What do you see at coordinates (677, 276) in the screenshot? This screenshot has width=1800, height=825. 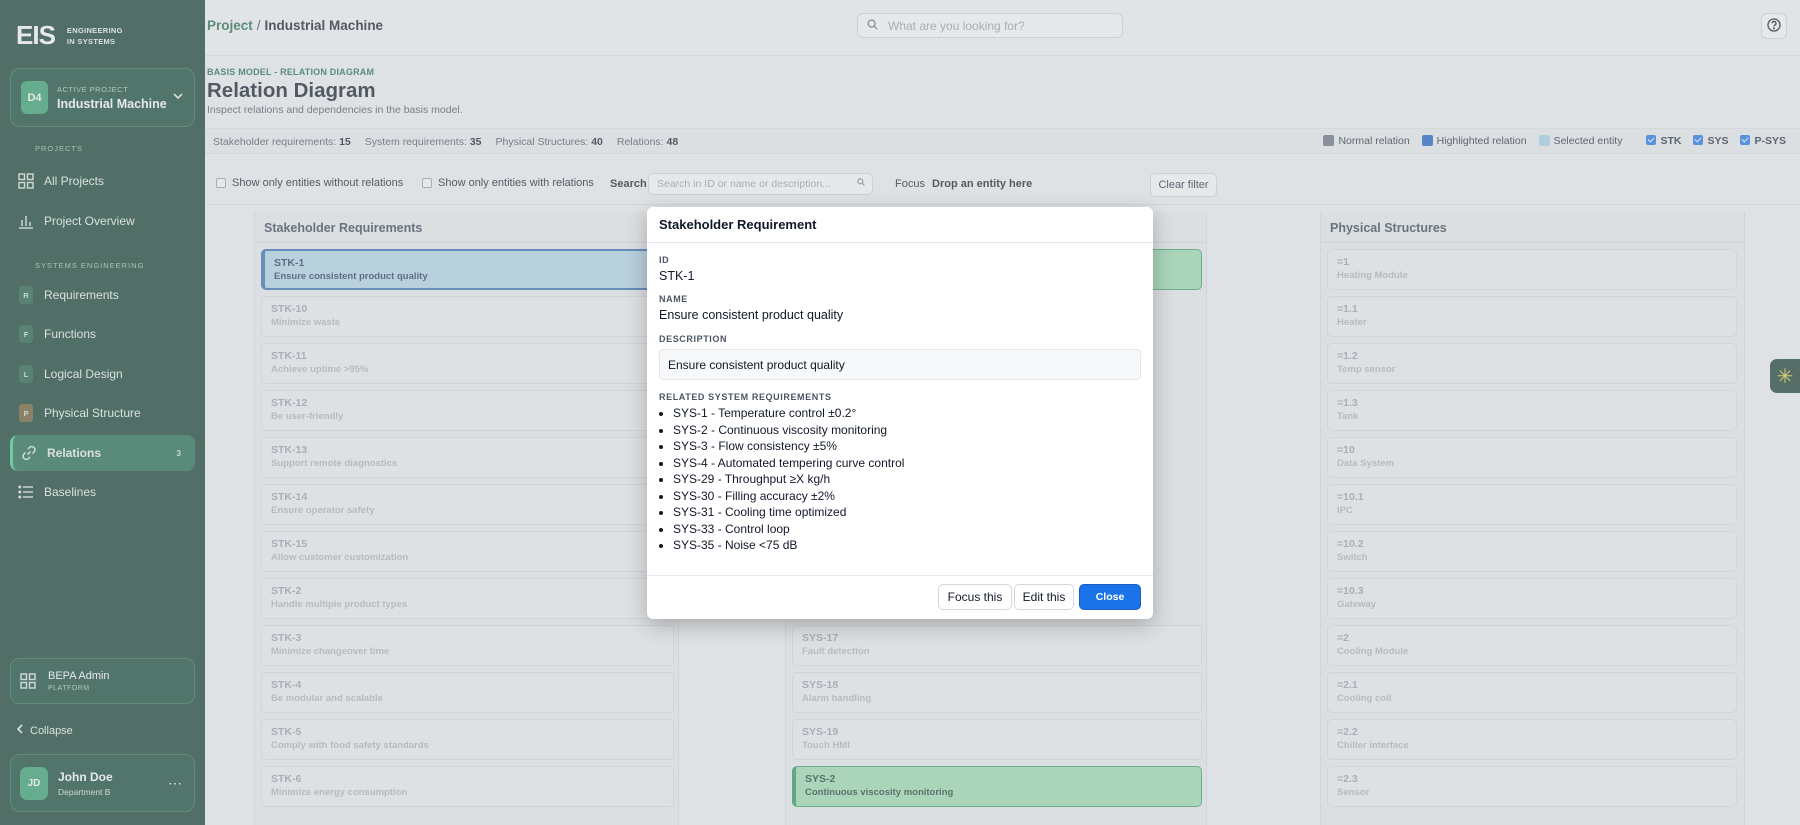 I see `id-value: STK-1` at bounding box center [677, 276].